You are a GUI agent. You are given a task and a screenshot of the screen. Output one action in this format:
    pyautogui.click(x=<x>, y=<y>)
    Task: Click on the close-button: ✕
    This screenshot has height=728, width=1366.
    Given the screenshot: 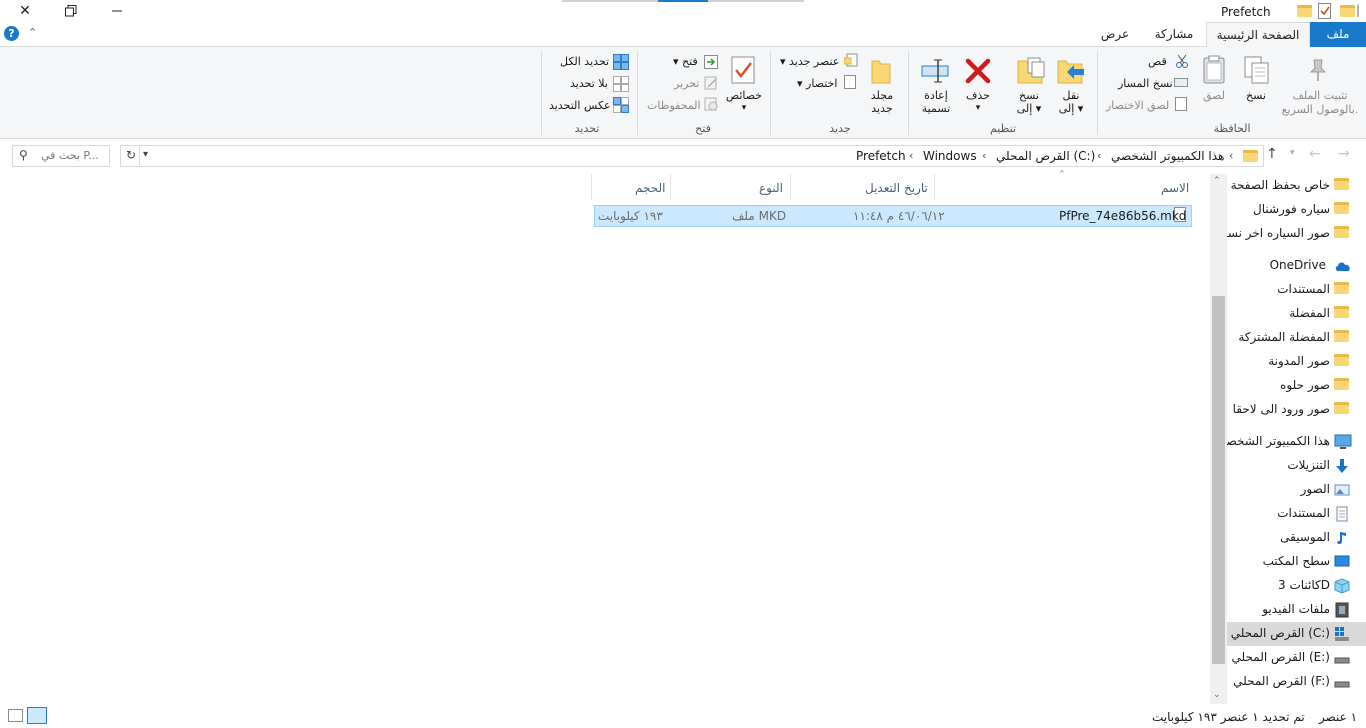 What is the action you would take?
    pyautogui.click(x=25, y=11)
    